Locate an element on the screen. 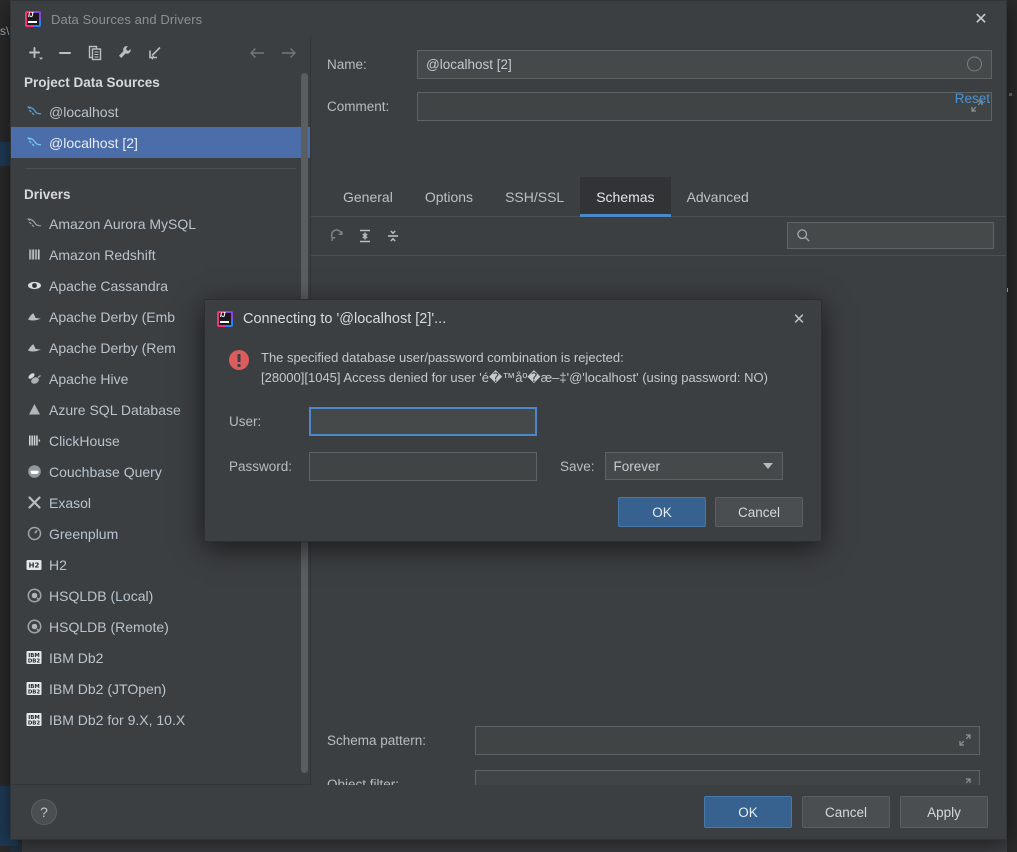 This screenshot has width=1017, height=852. tree-item-ibm-db2-jtopen: IBM DB2 IBM Db2 (JTOpen) is located at coordinates (160, 688).